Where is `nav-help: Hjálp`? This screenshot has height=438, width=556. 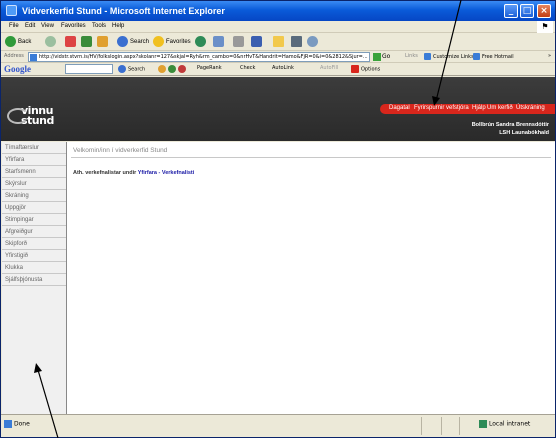 nav-help: Hjálp is located at coordinates (479, 108).